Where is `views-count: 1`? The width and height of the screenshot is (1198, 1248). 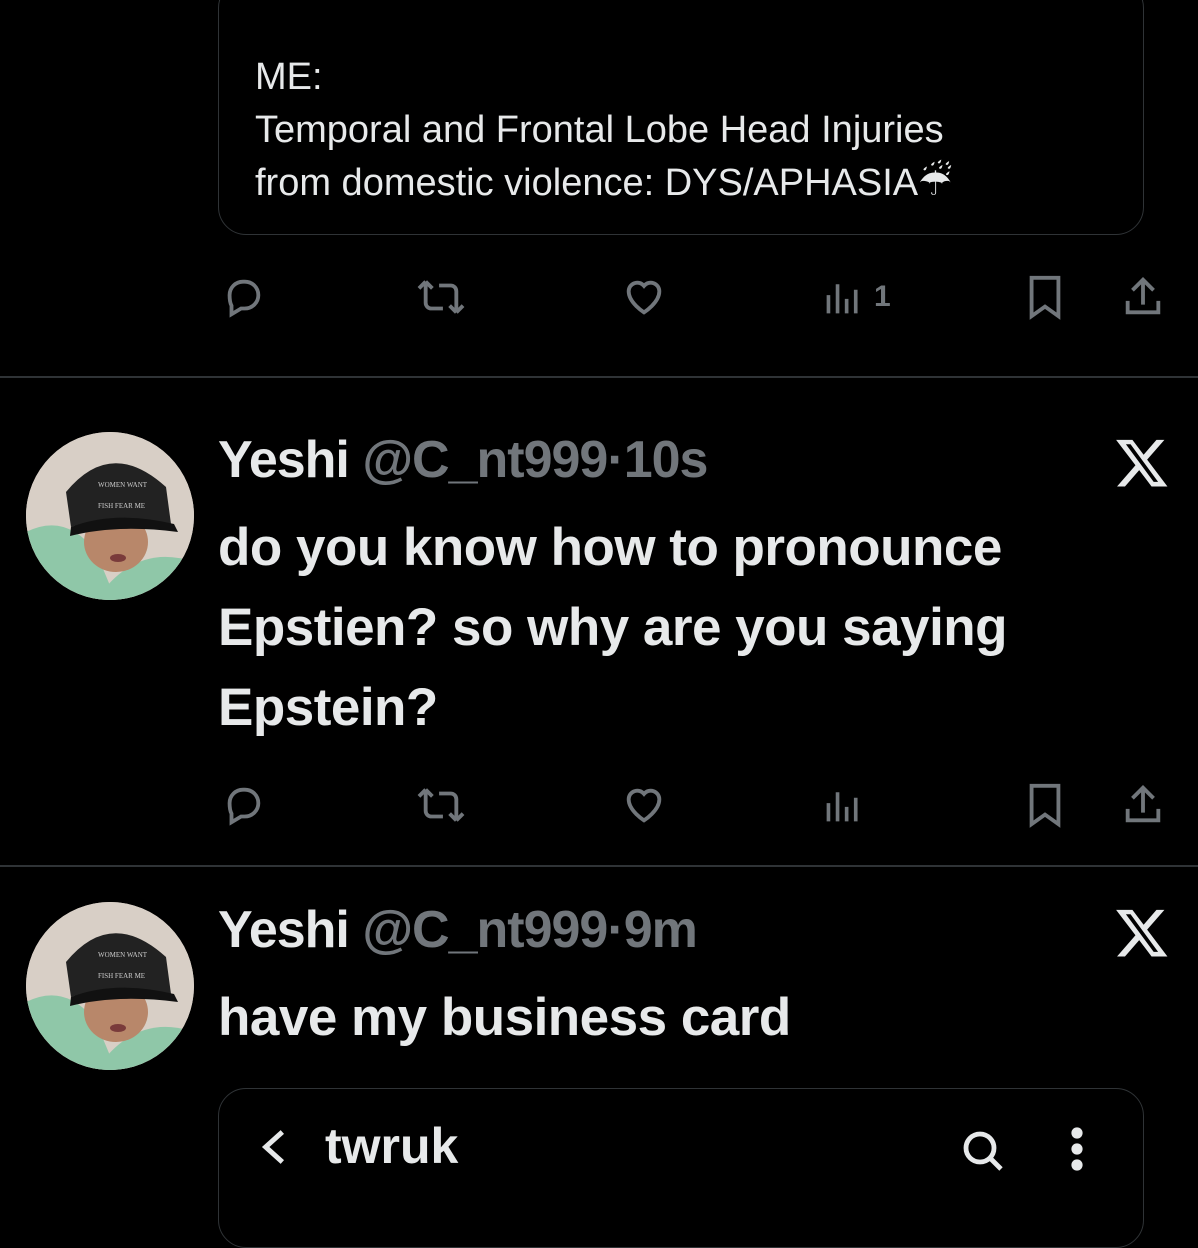 views-count: 1 is located at coordinates (882, 296).